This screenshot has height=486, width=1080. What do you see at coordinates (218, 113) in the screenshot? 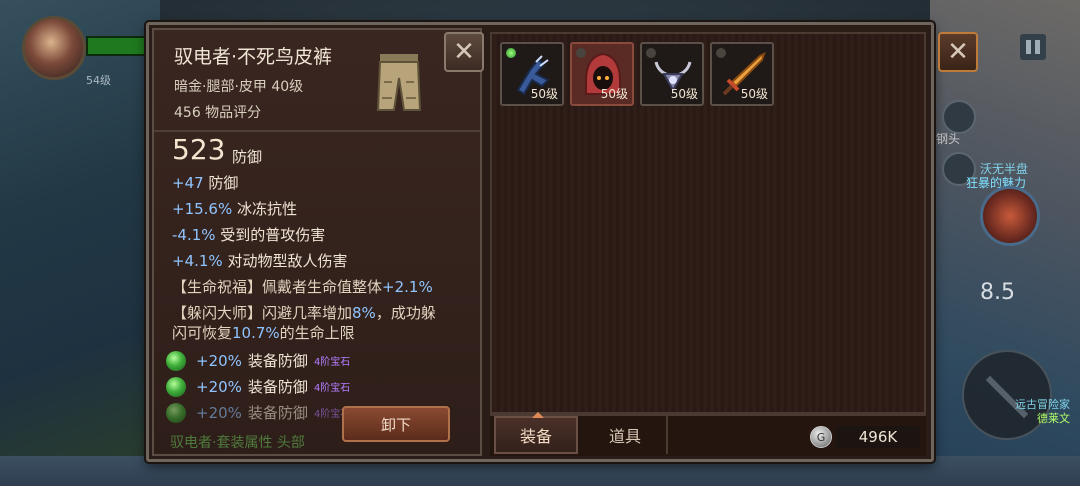
I see `item-score: 456 物品评分` at bounding box center [218, 113].